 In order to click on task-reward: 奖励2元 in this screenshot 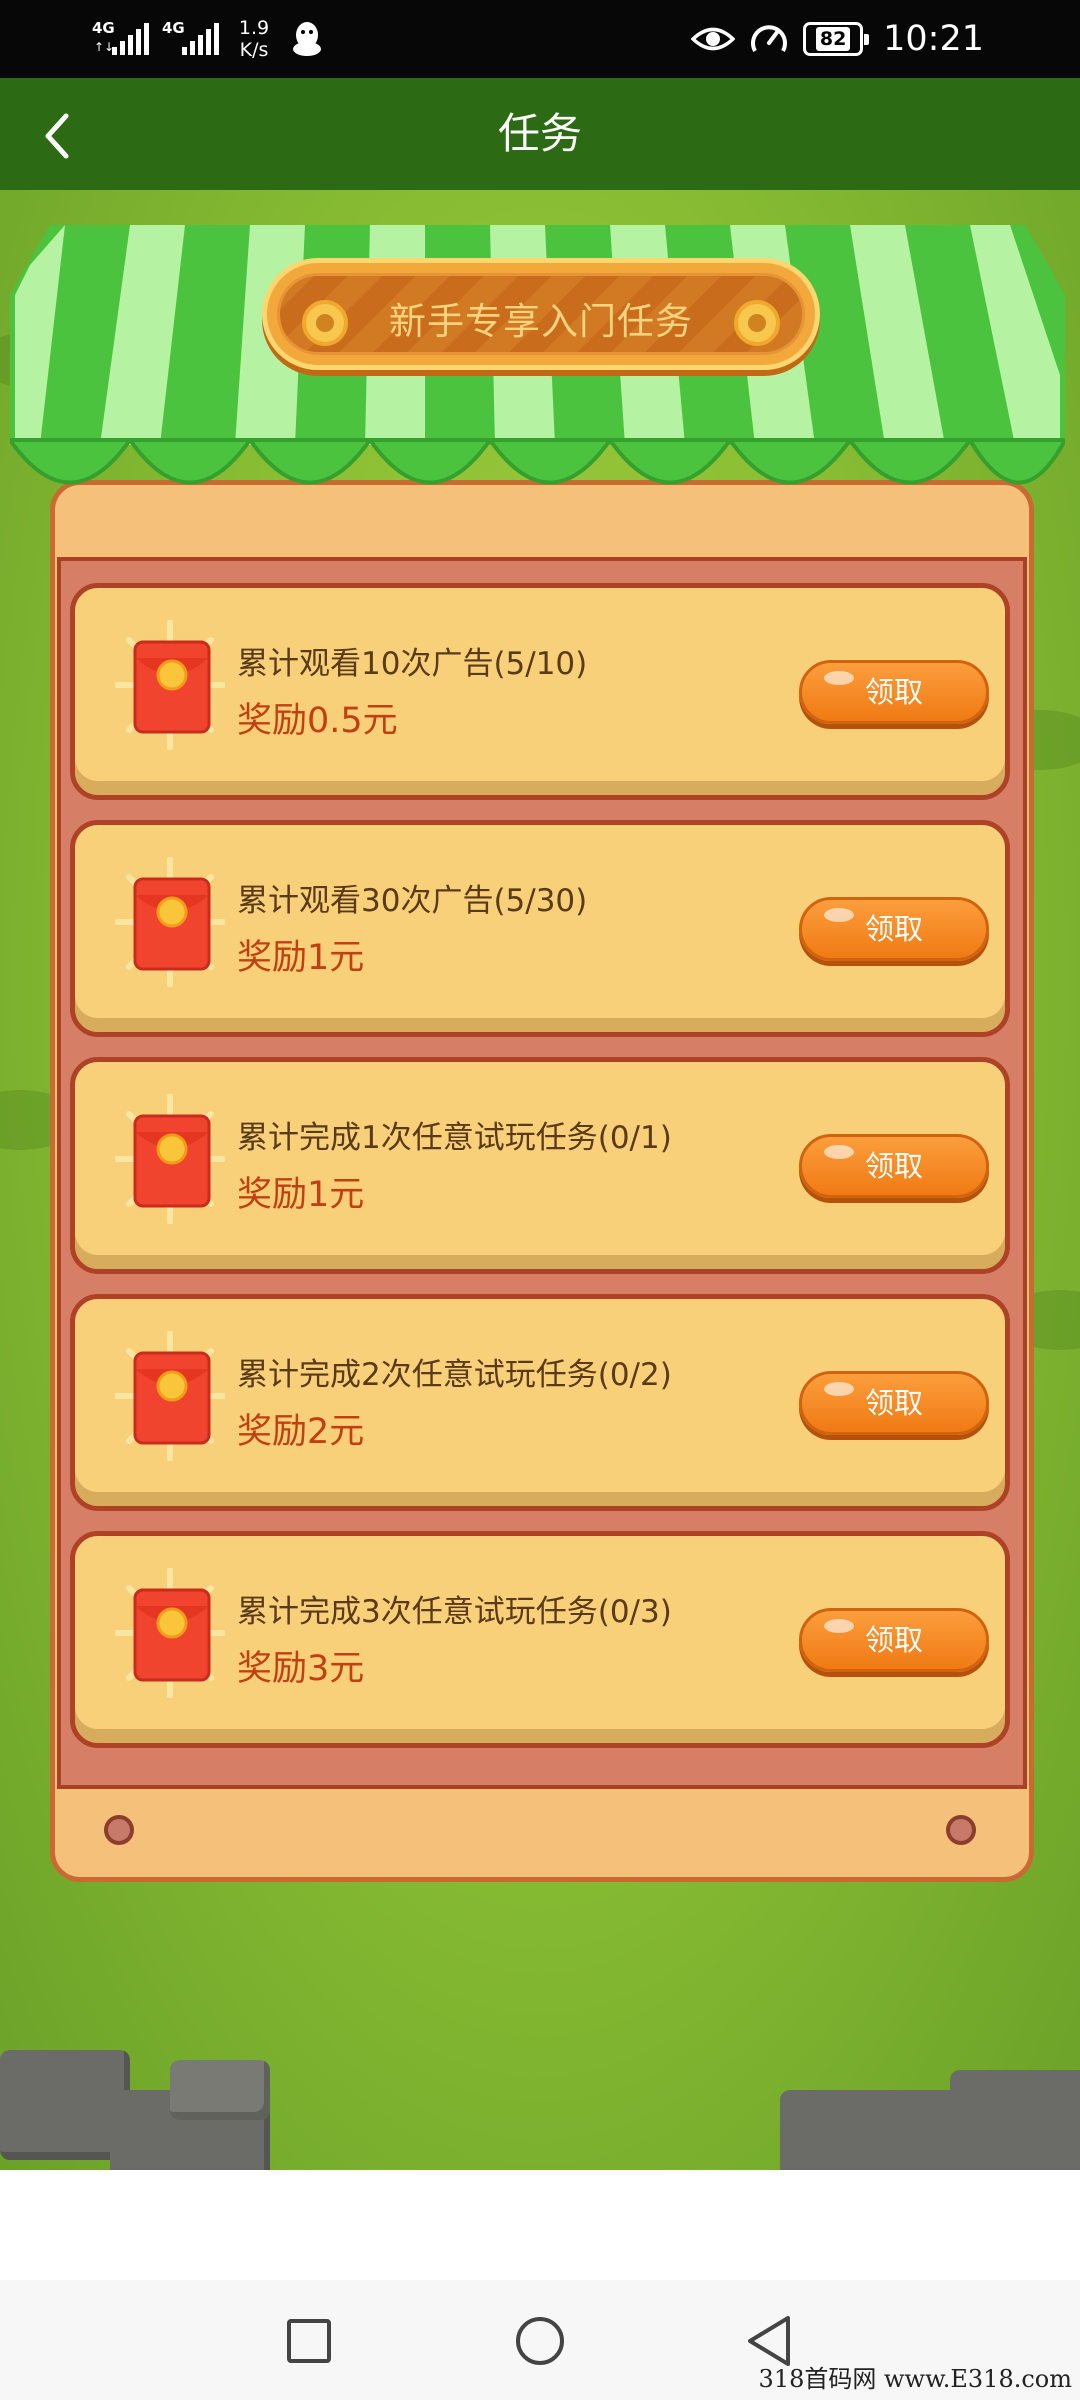, I will do `click(301, 1432)`.